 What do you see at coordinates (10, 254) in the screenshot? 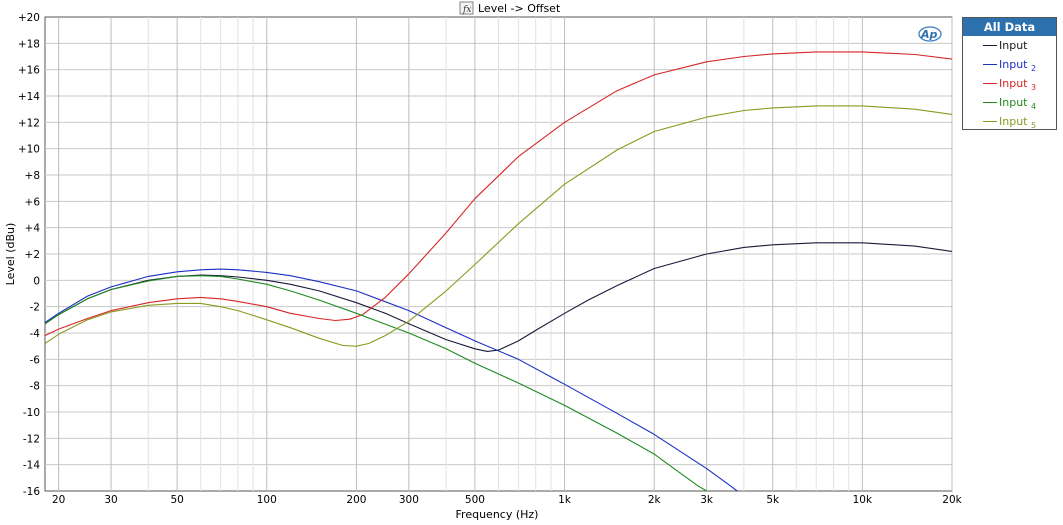
I see `y-axis-title: Level (dBu)` at bounding box center [10, 254].